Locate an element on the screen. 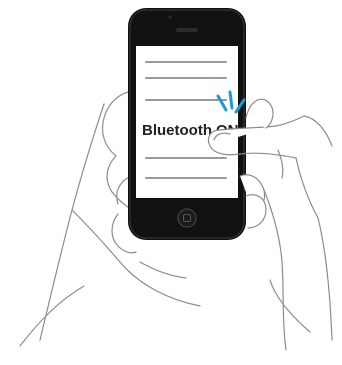 This screenshot has width=342, height=365. speaker-slot-icon is located at coordinates (187, 30).